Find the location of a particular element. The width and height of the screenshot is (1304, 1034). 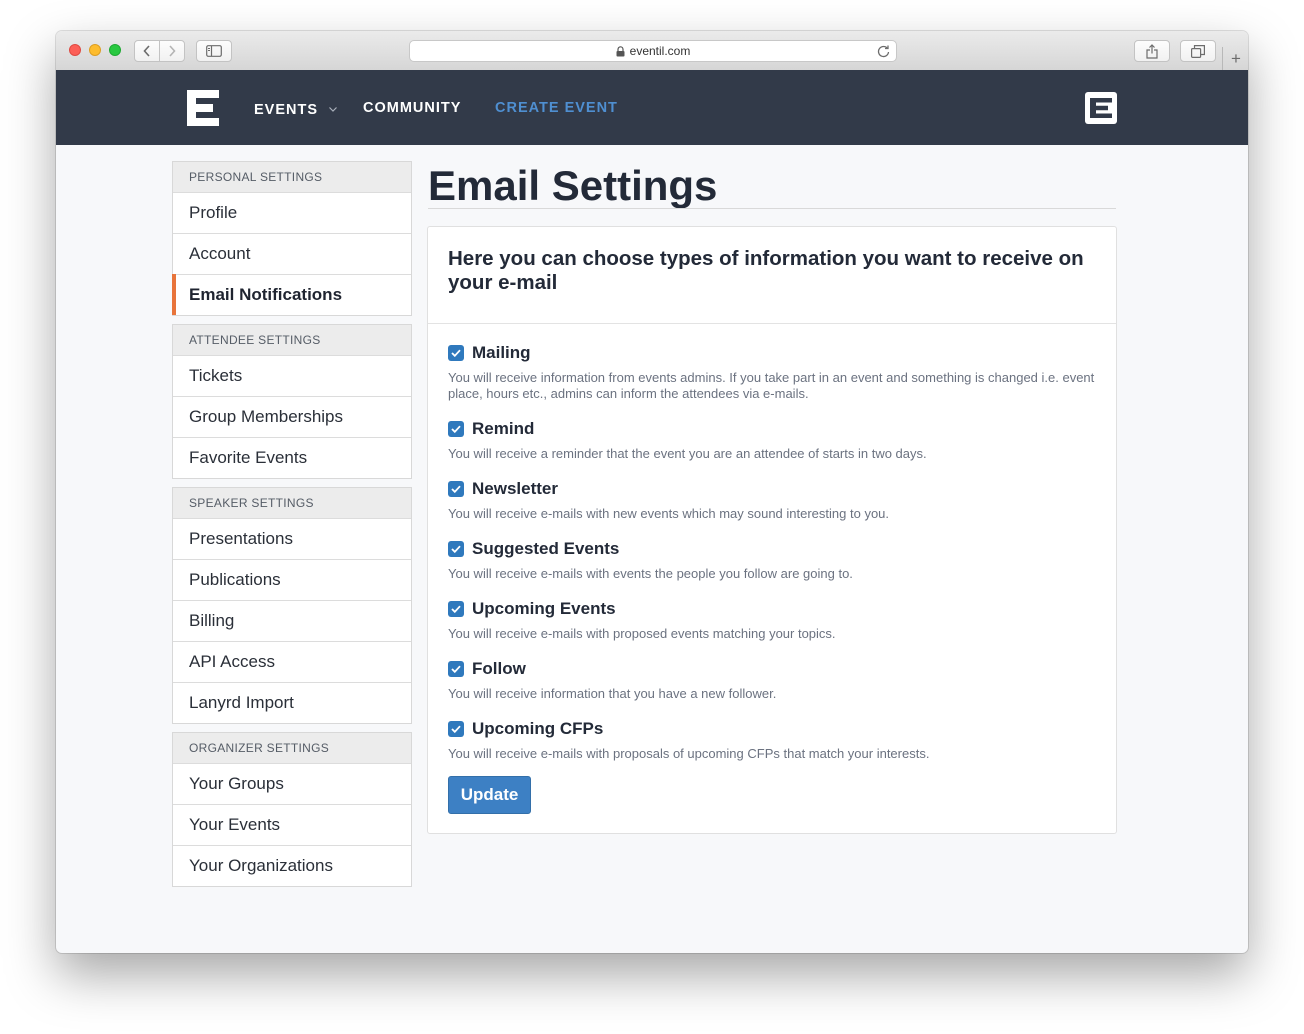

sidebar-item-tickets: Tickets is located at coordinates (292, 375).